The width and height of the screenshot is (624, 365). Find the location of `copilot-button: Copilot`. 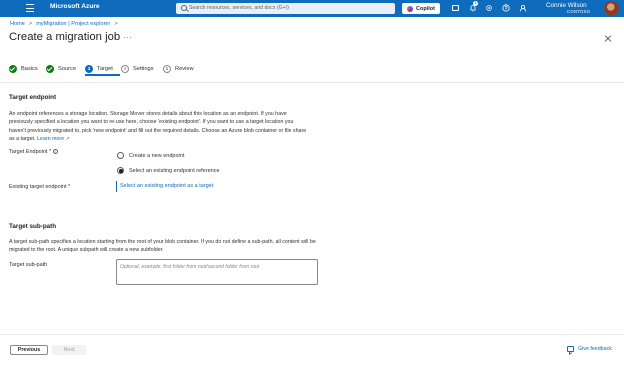

copilot-button: Copilot is located at coordinates (421, 8).